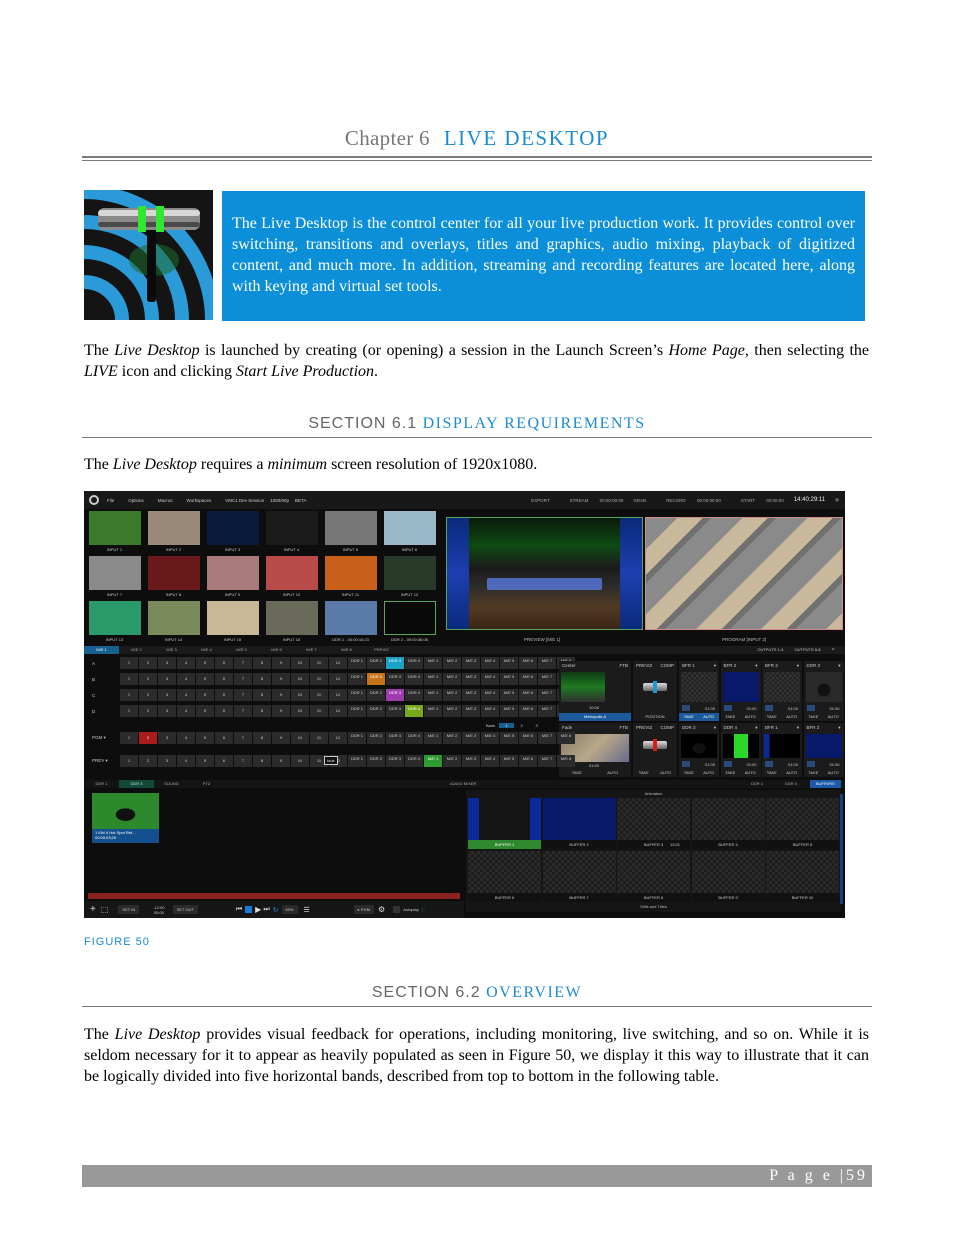  Describe the element at coordinates (381, 650) in the screenshot. I see `me-tab: PREVIZ` at that location.